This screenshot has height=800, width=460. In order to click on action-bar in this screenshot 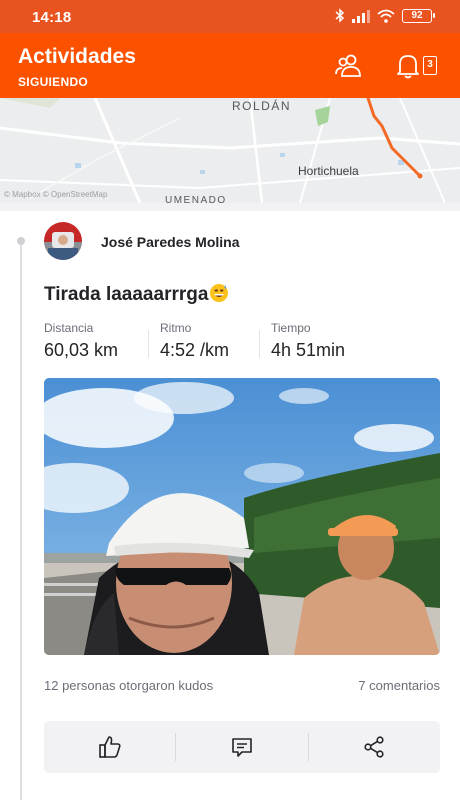, I will do `click(242, 747)`.